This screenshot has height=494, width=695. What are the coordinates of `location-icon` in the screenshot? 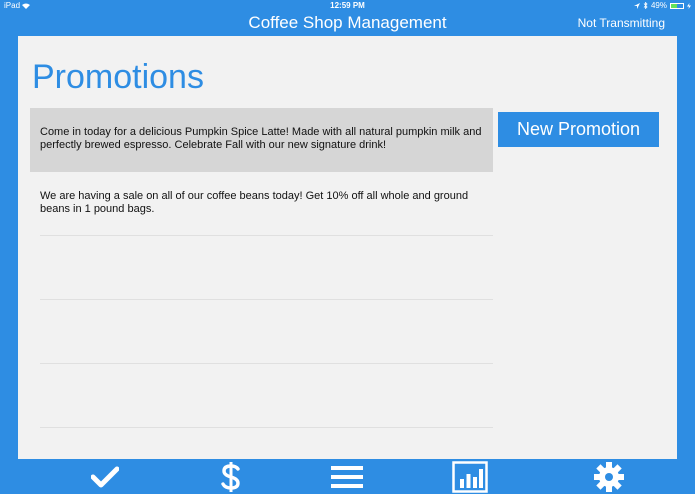 It's located at (636, 5).